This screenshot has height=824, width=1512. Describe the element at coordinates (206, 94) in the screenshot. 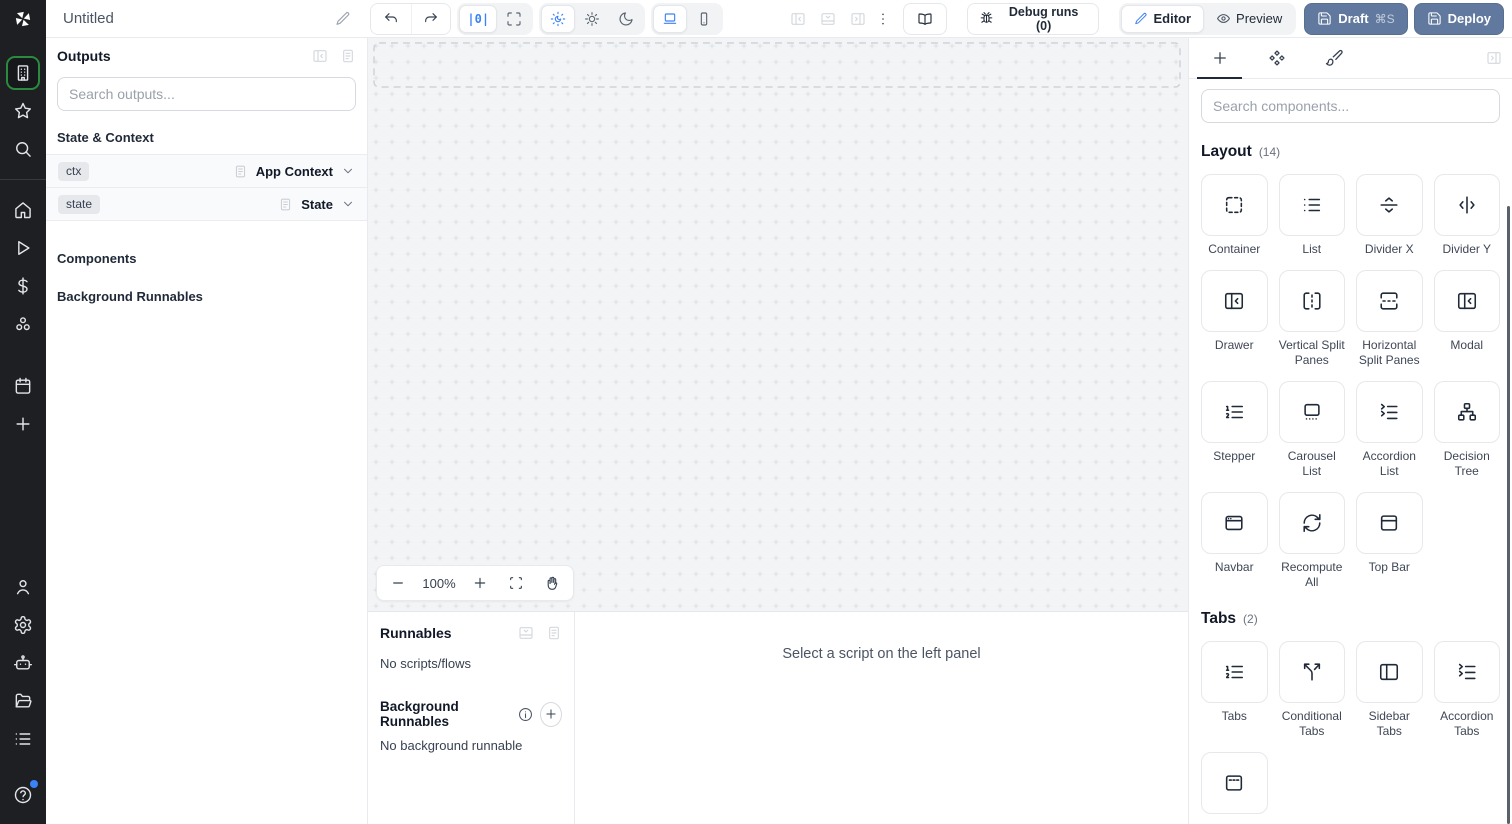

I see `search-outputs-input` at that location.